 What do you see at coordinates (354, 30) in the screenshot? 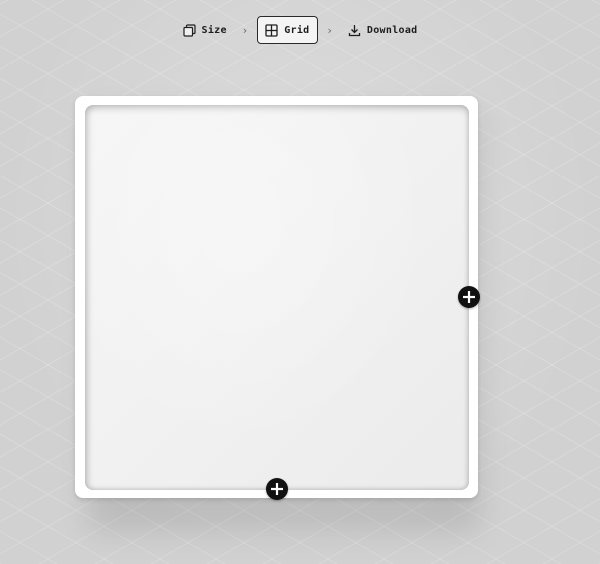
I see `download-icon` at bounding box center [354, 30].